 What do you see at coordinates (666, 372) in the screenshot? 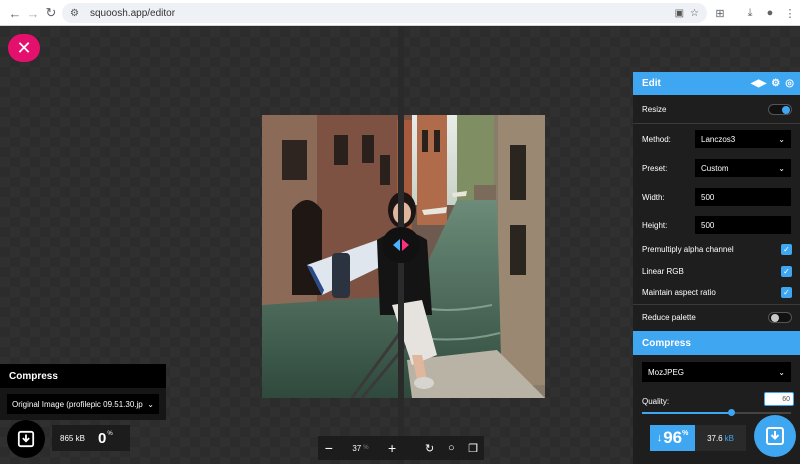
I see `codec-value: MozJPEG` at bounding box center [666, 372].